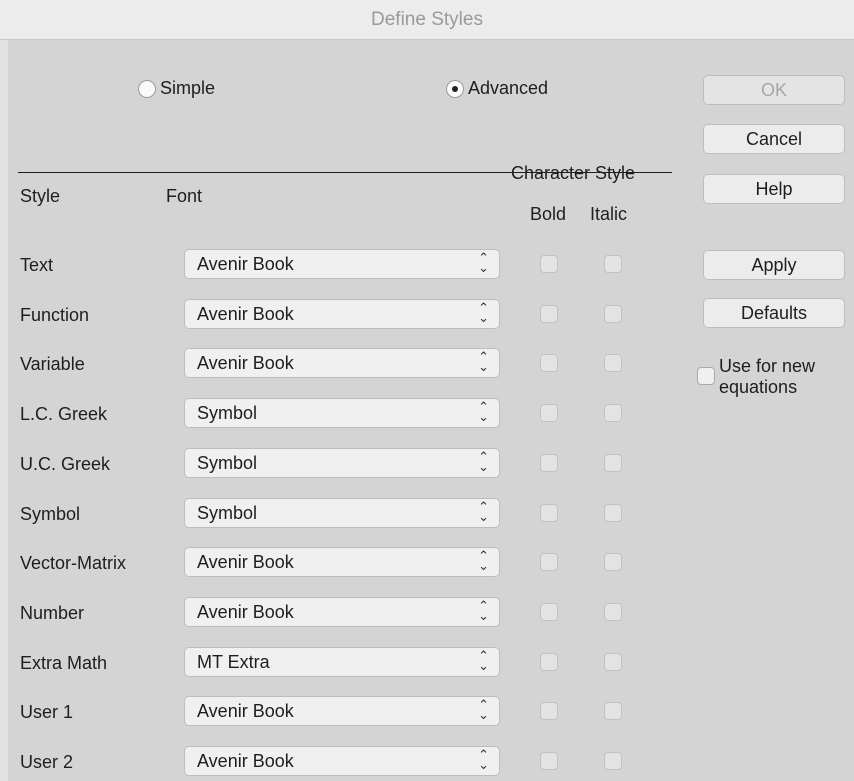 The image size is (854, 781). I want to click on character-style-header: Character Style, so click(573, 173).